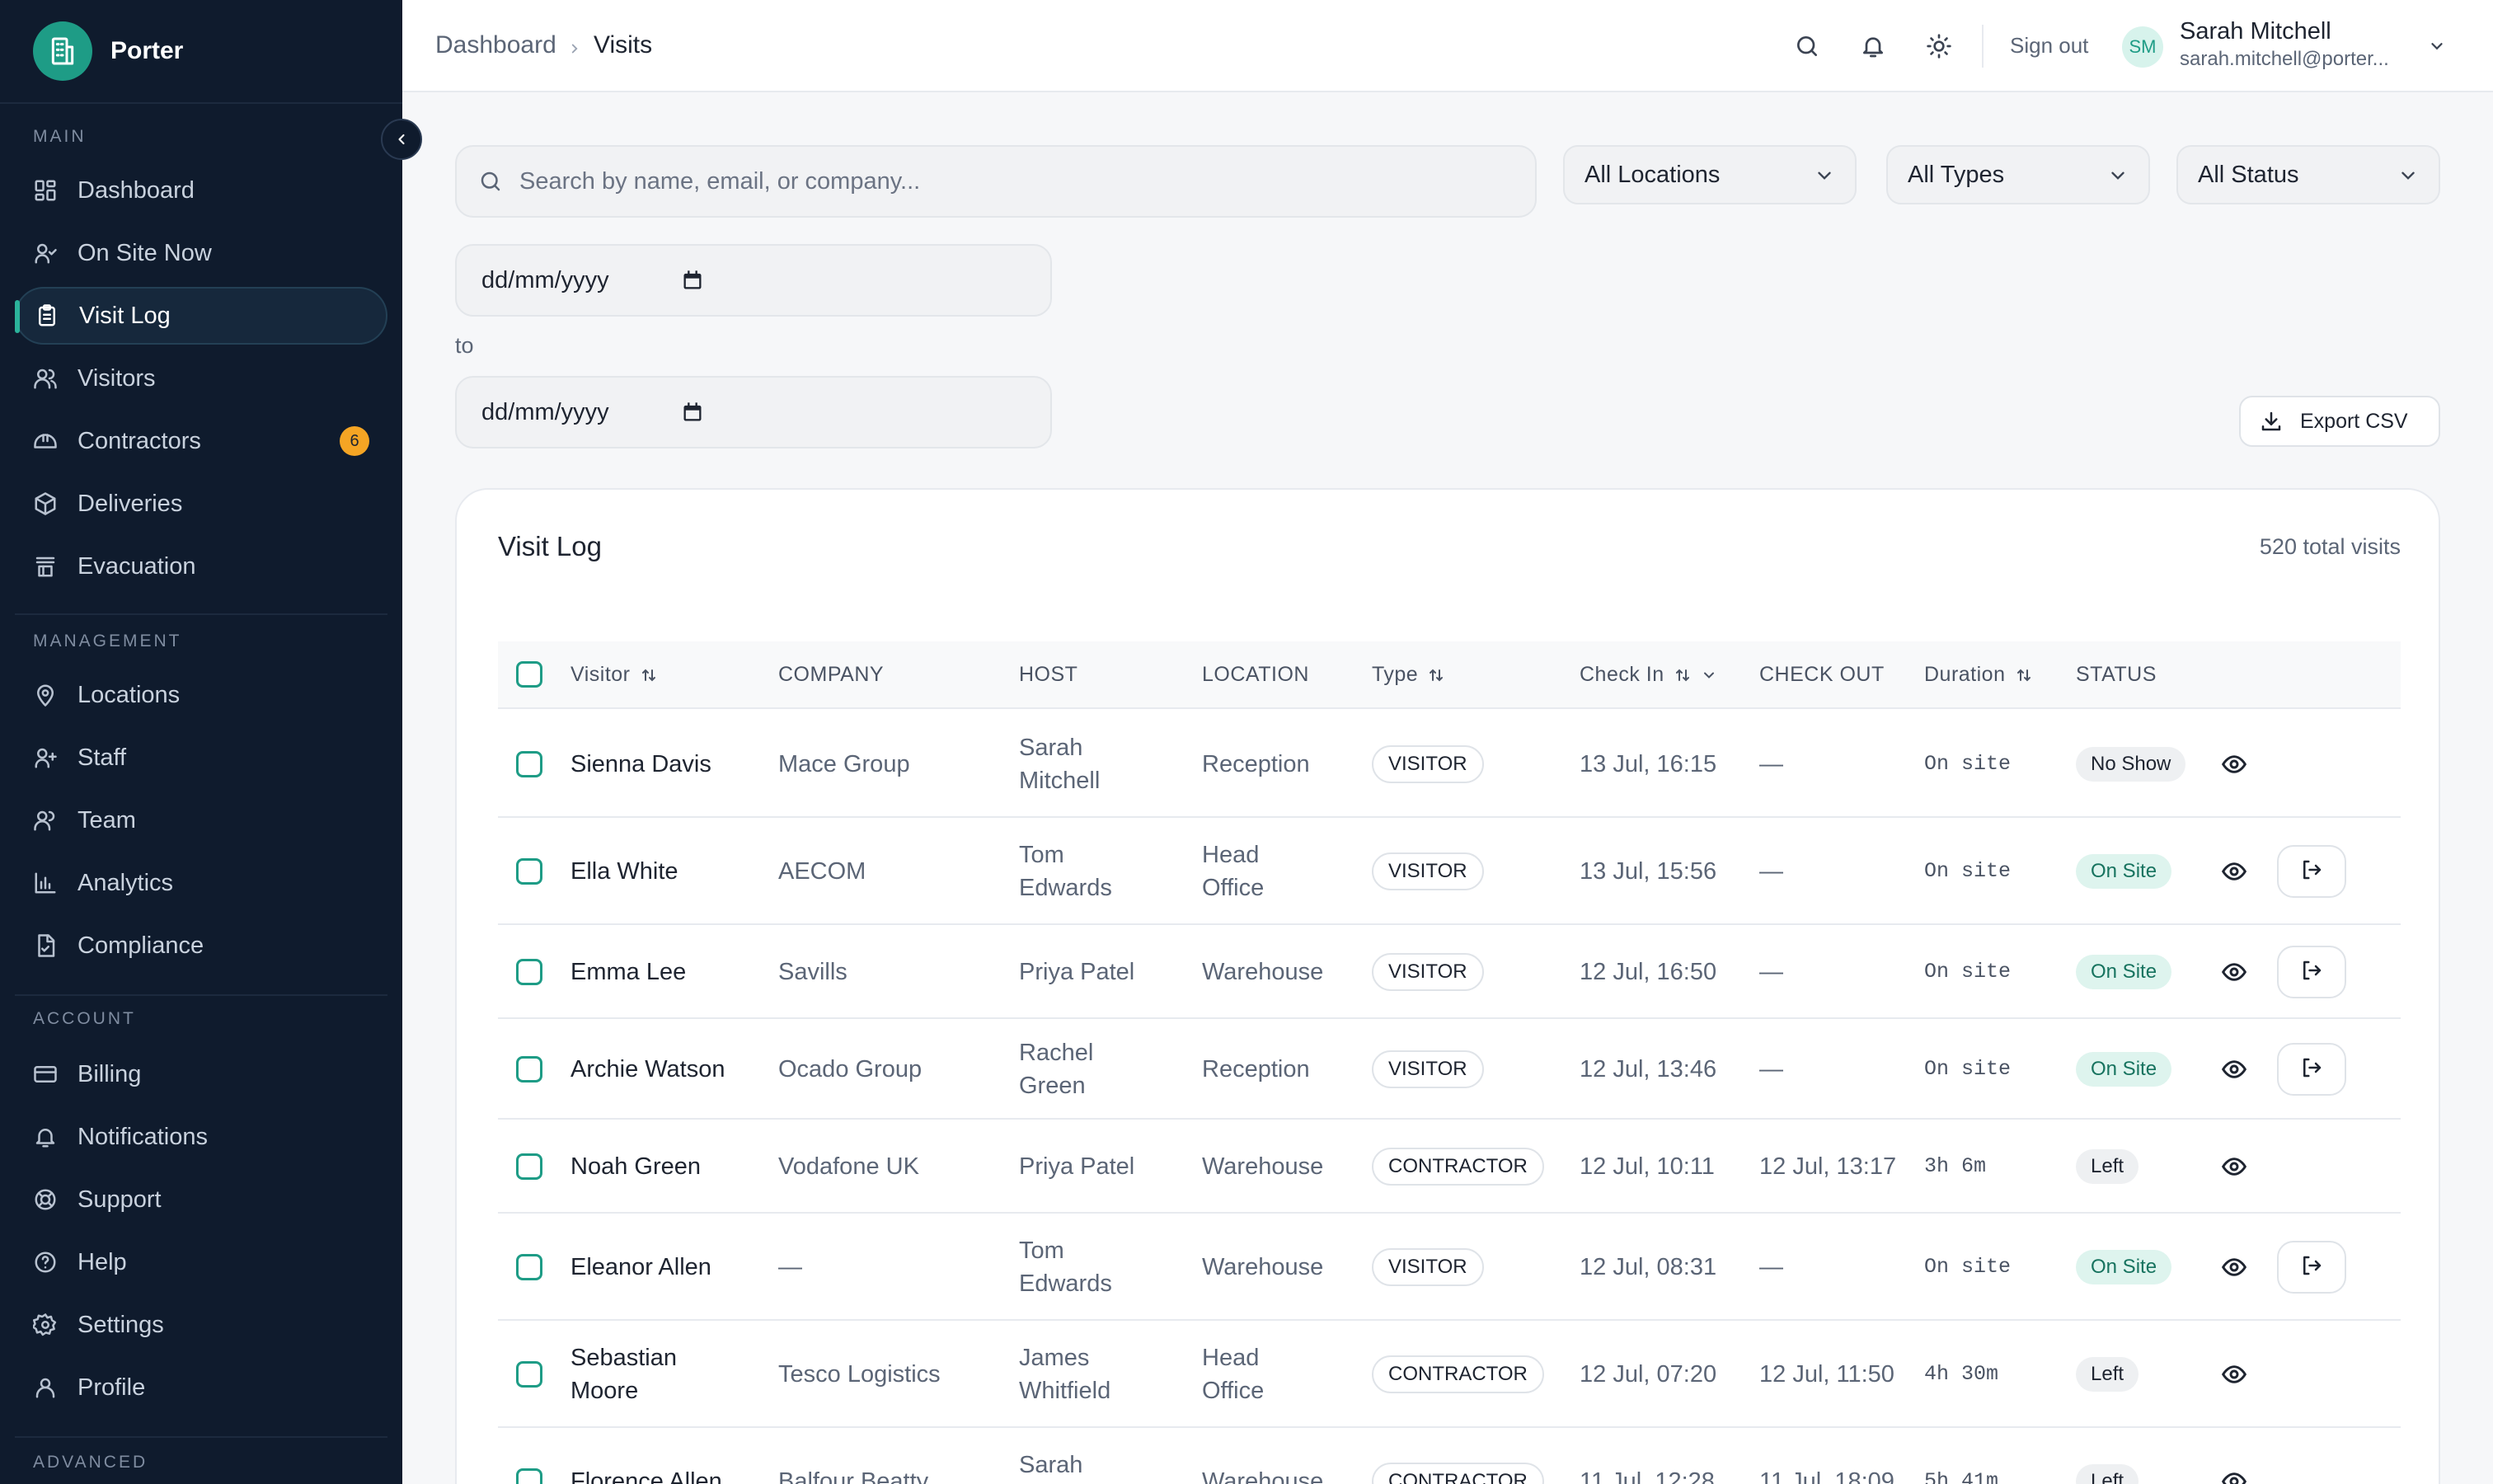 The width and height of the screenshot is (2493, 1484). I want to click on location-cell: Warehouse, so click(1262, 1474).